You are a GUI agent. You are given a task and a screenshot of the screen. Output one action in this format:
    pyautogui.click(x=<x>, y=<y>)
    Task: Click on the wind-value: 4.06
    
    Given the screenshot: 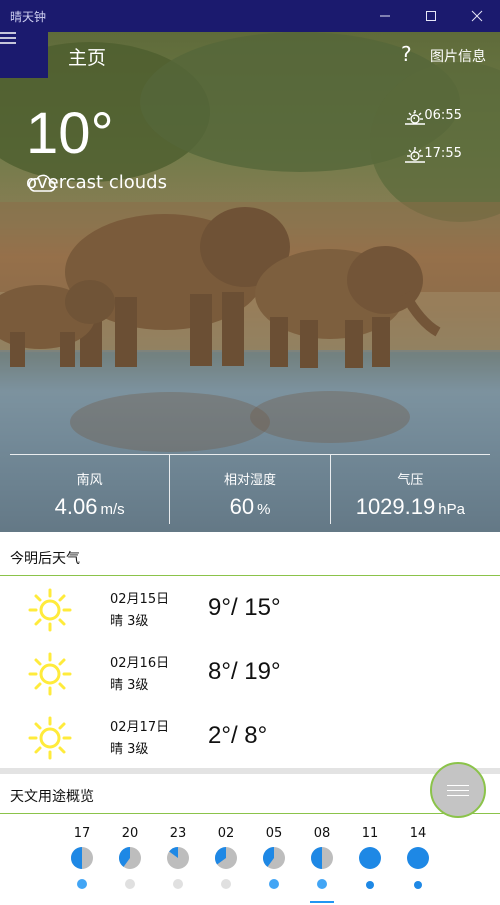 What is the action you would take?
    pyautogui.click(x=76, y=506)
    